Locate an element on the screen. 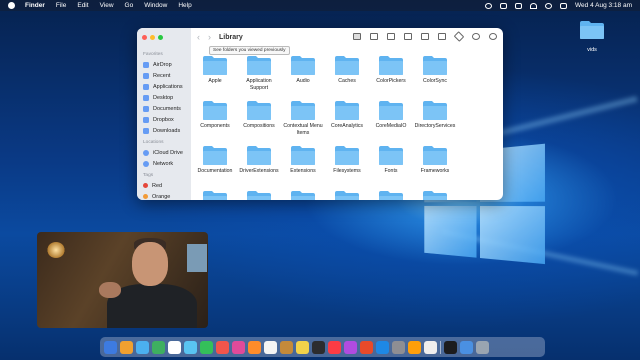 This screenshot has height=360, width=640. folder-item: Apple is located at coordinates (215, 70).